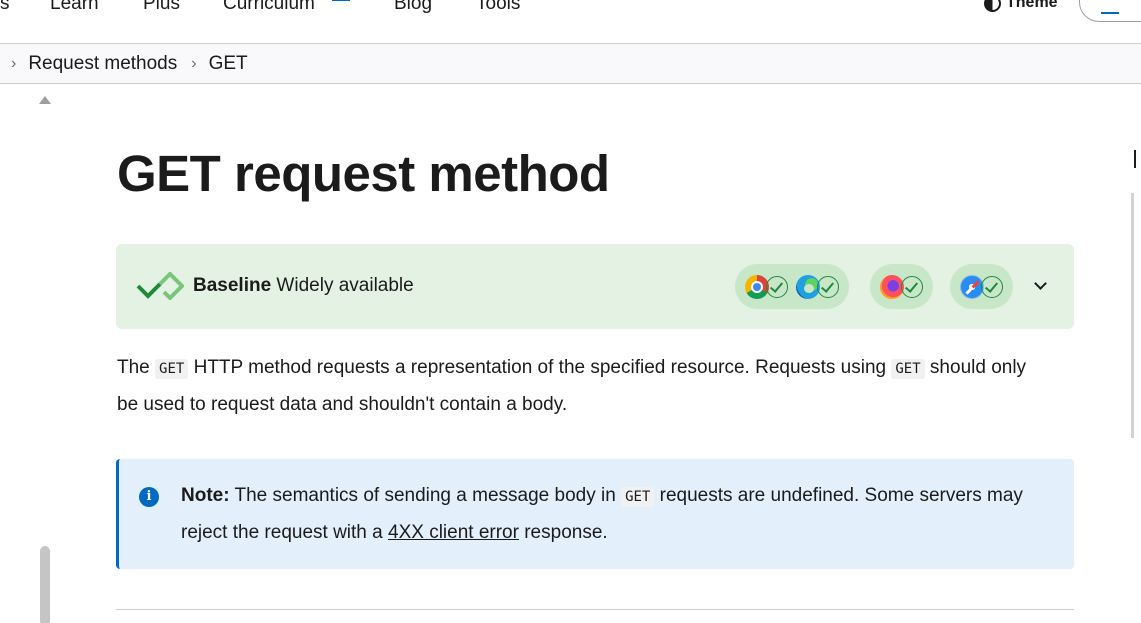 The image size is (1141, 623). Describe the element at coordinates (228, 64) in the screenshot. I see `breadcrumb-get: GET` at that location.